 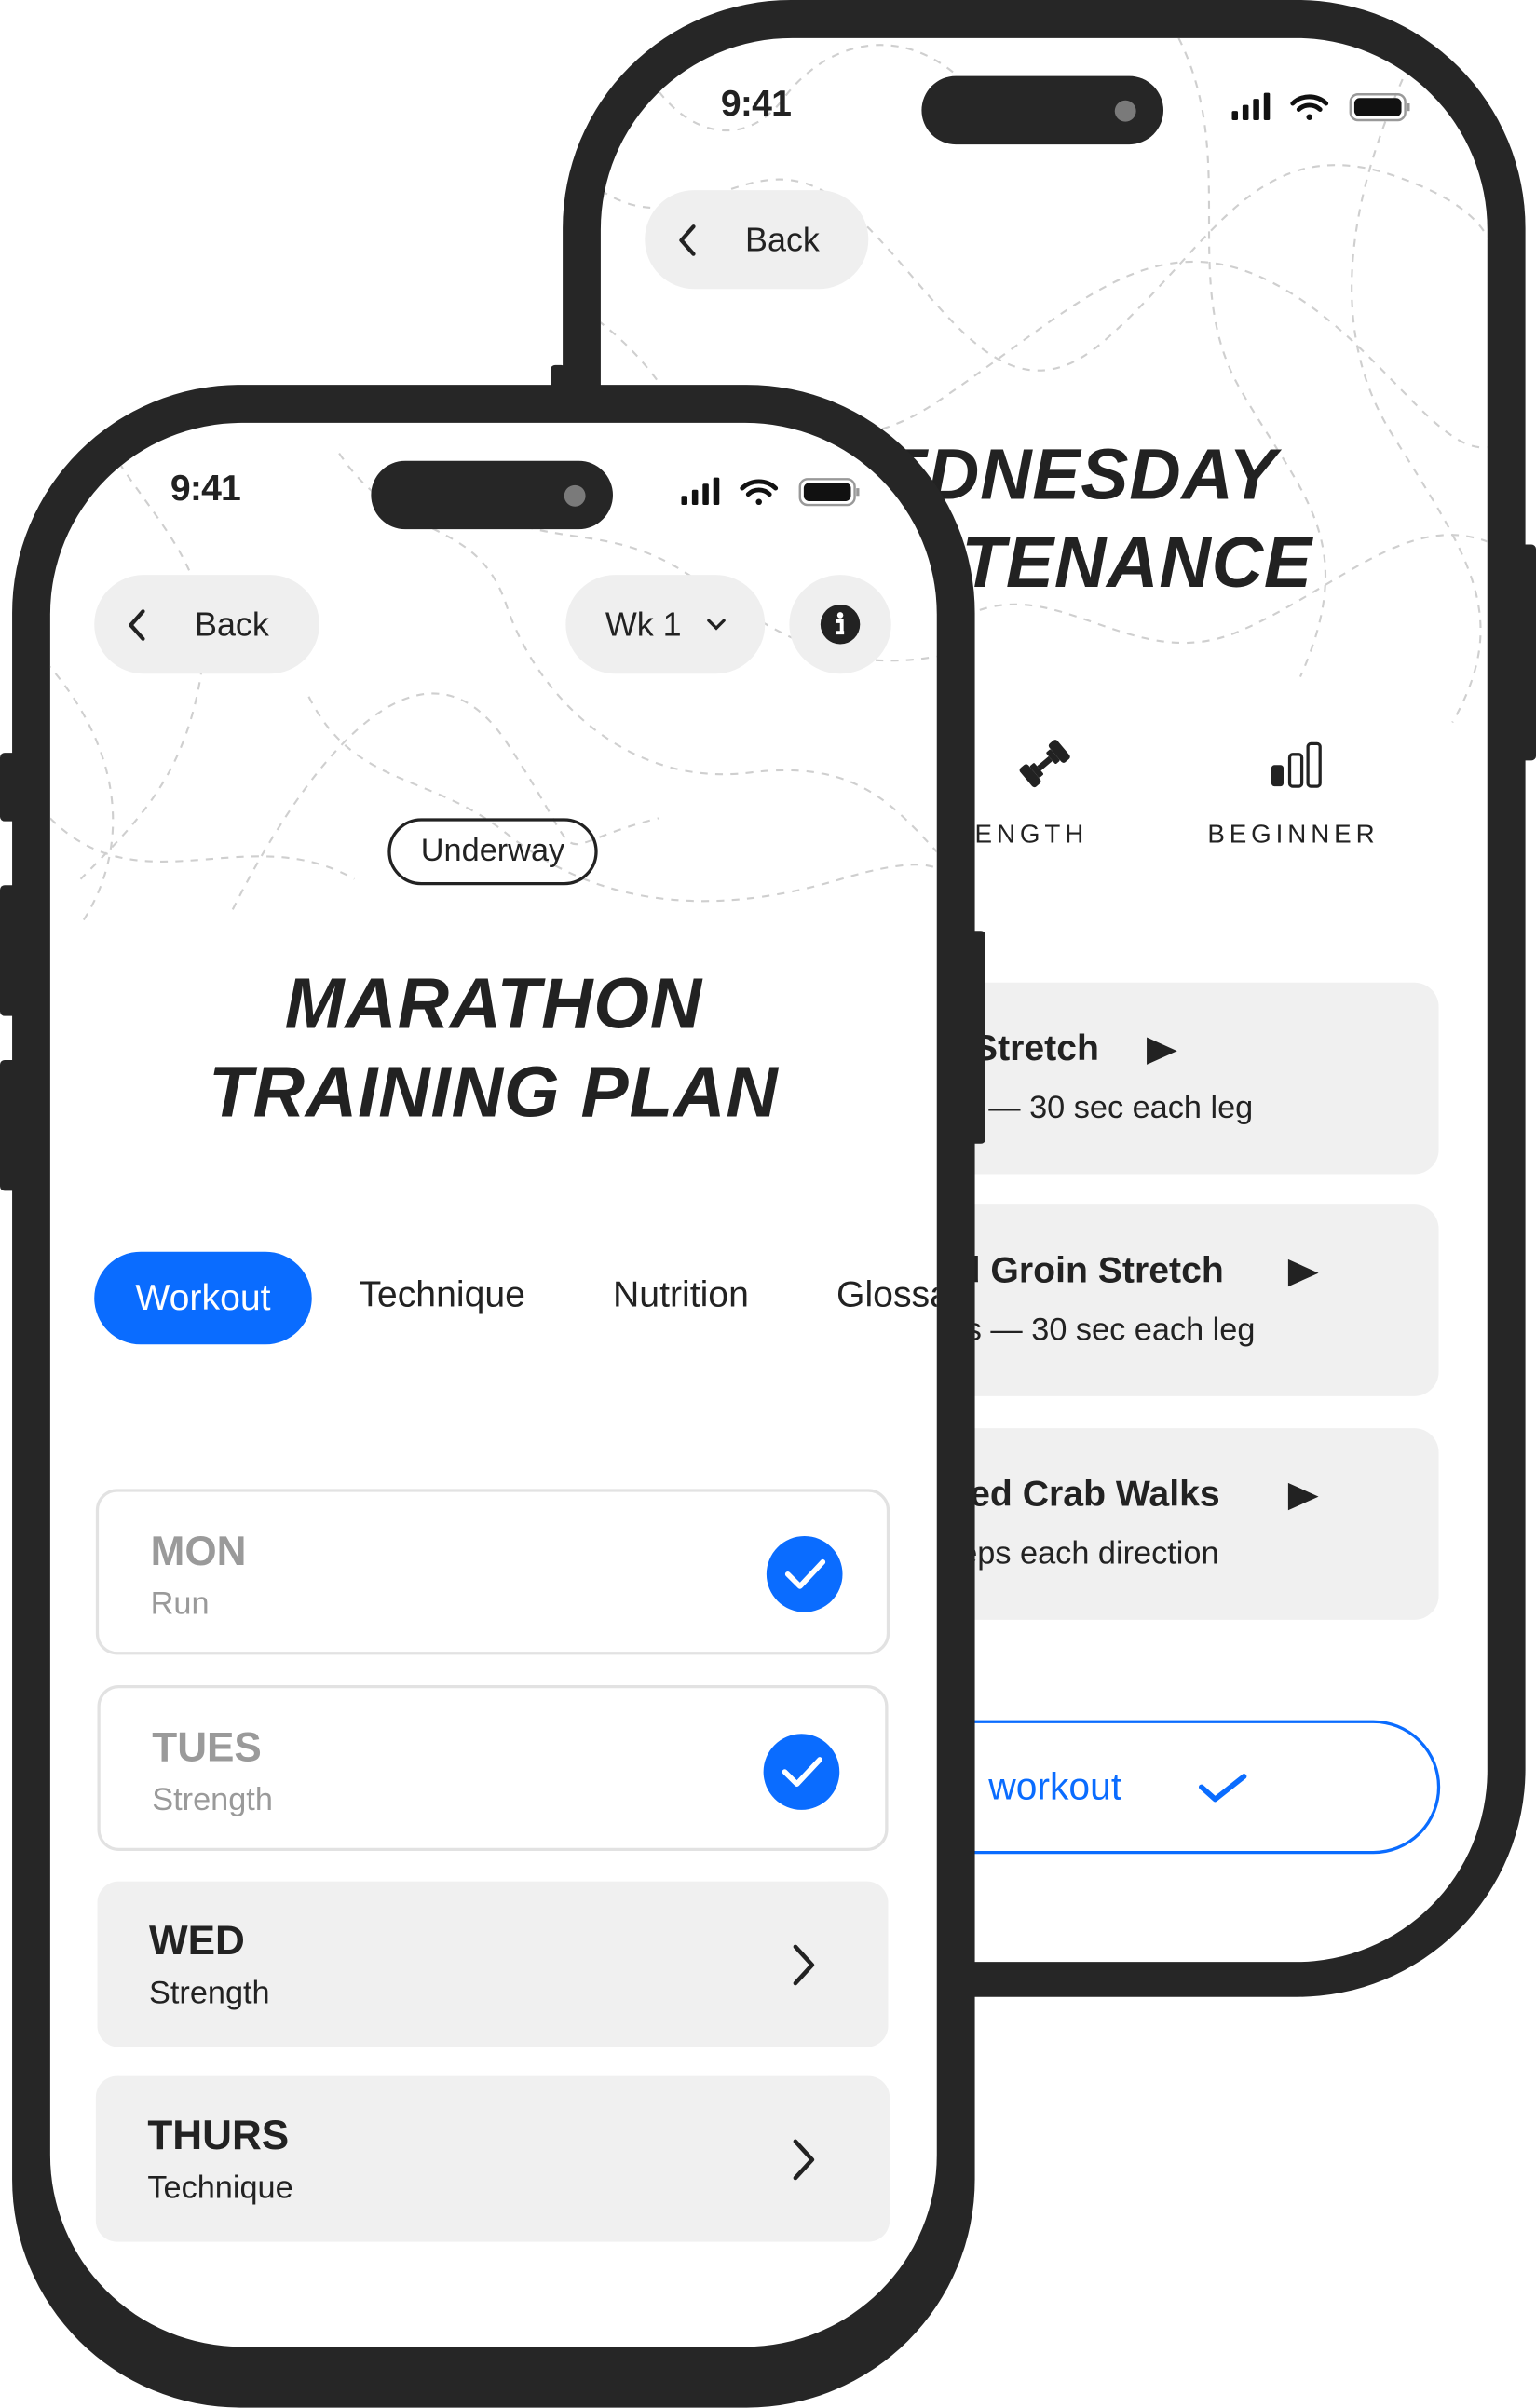 I want to click on day-type: Run, so click(x=180, y=1603).